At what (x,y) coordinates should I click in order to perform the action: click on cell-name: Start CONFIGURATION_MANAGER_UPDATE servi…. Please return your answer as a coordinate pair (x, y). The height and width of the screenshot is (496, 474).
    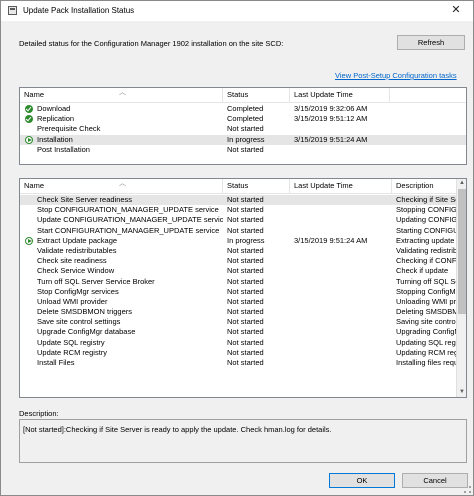
    Looking at the image, I should click on (128, 230).